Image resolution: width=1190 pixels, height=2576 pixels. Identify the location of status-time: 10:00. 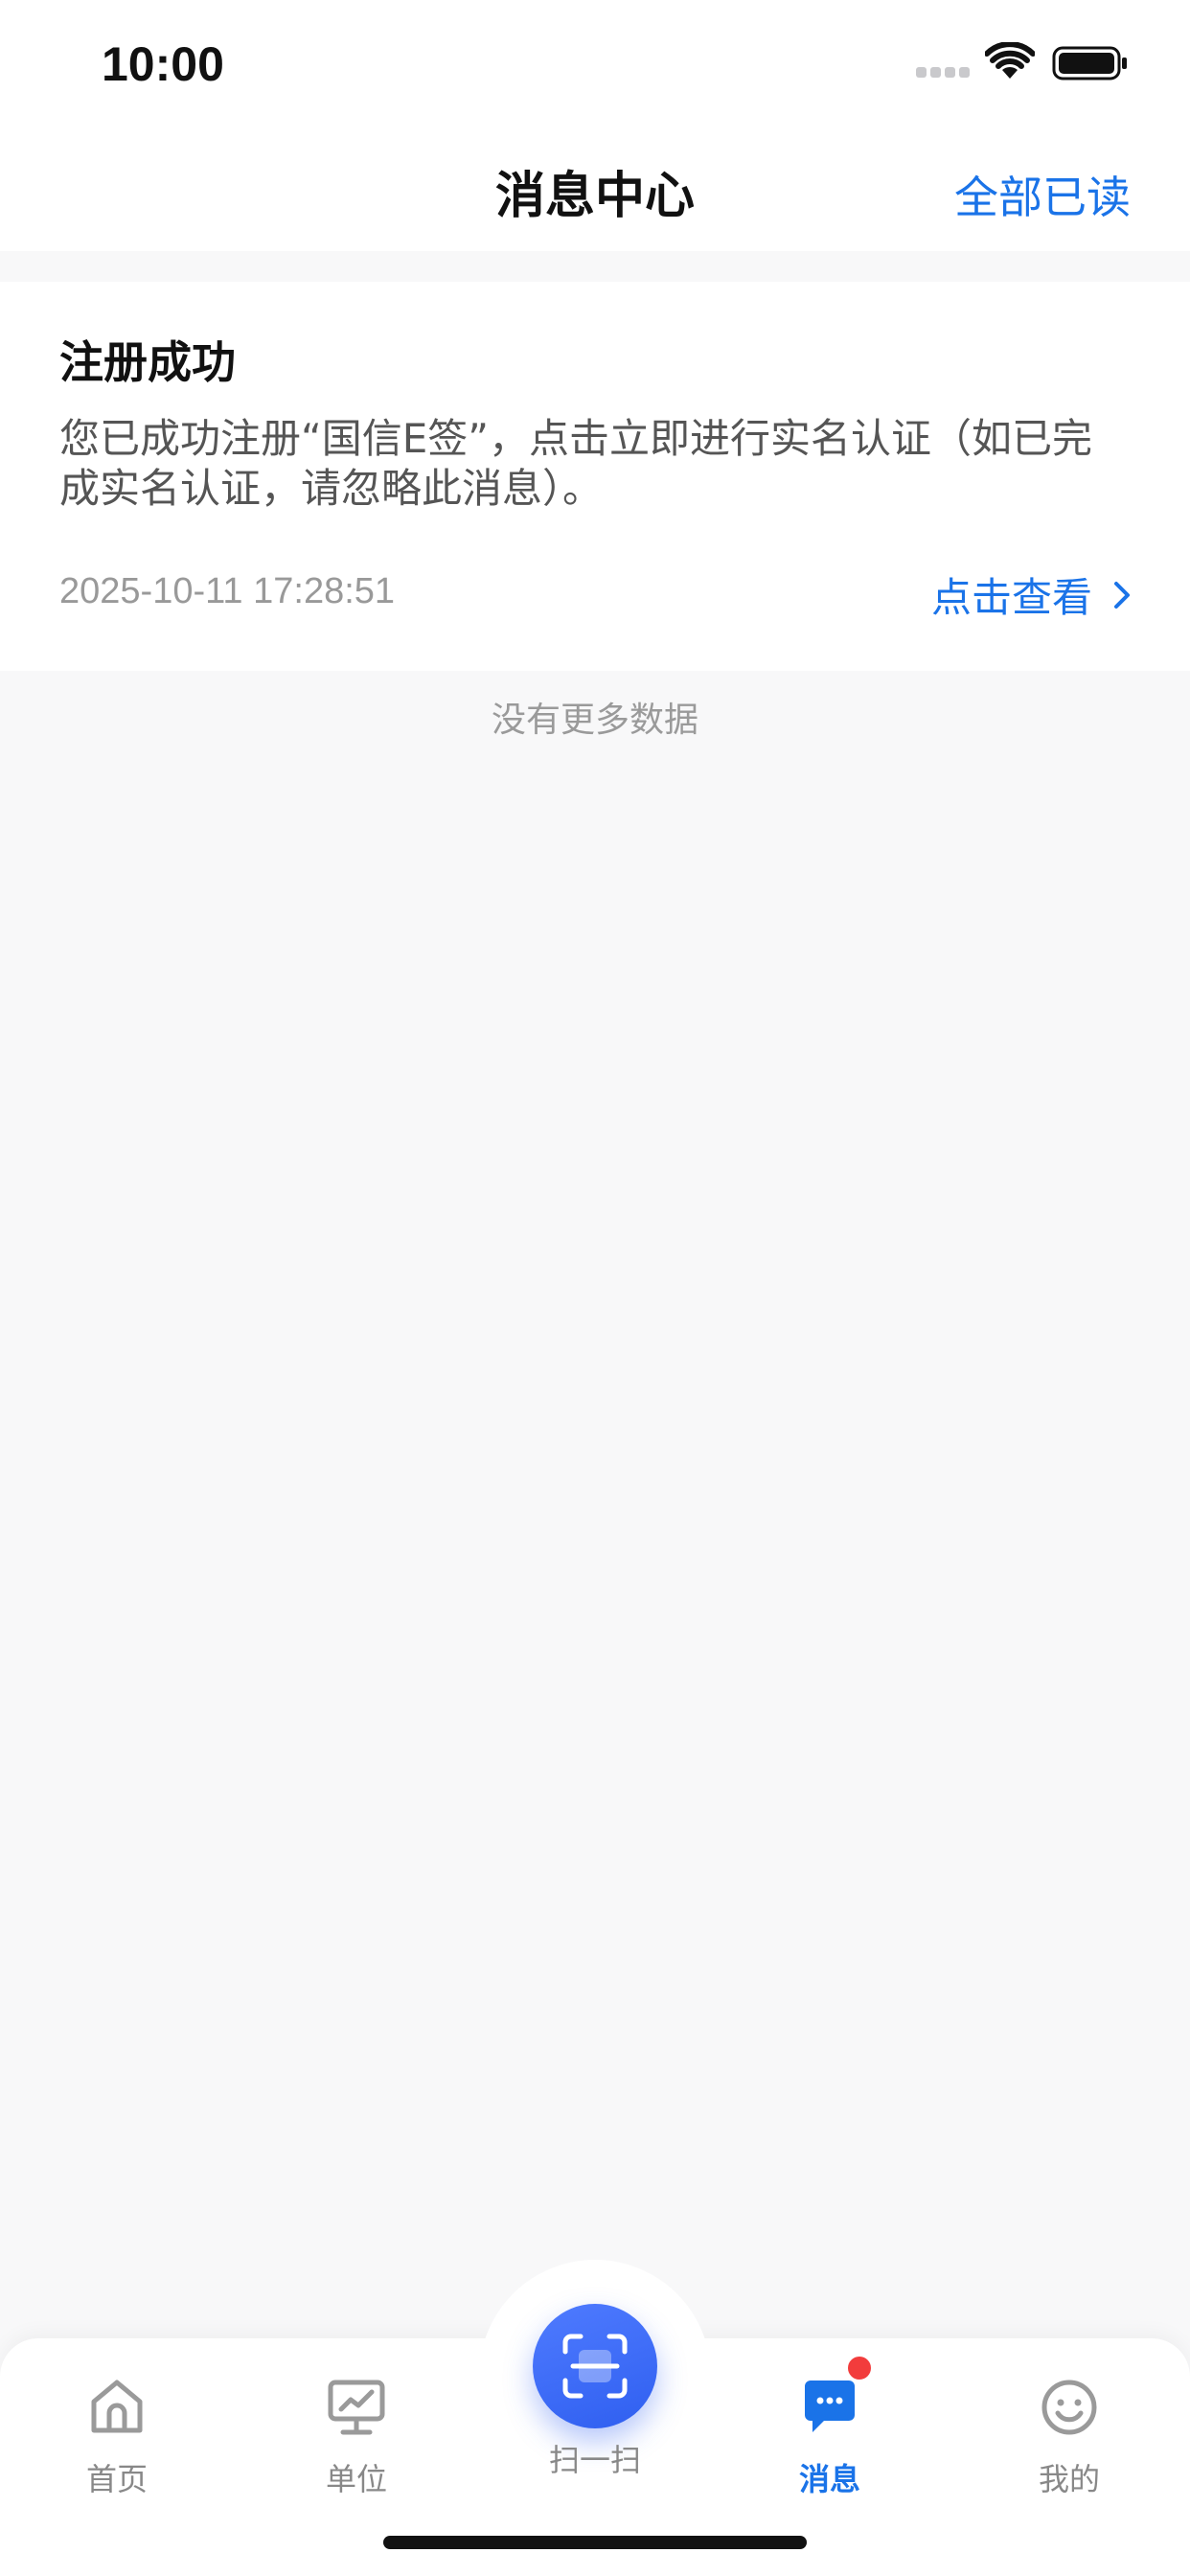
(163, 64).